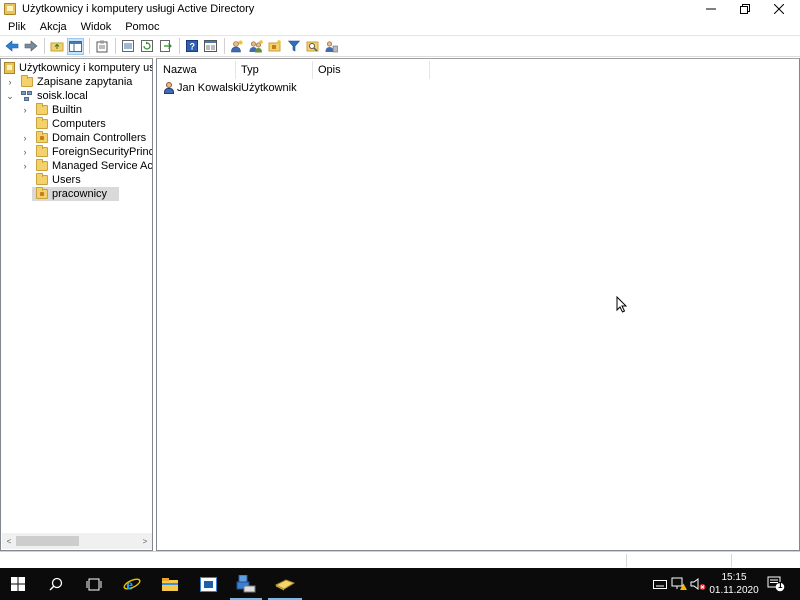 This screenshot has width=800, height=600. Describe the element at coordinates (745, 9) in the screenshot. I see `restore-button` at that location.